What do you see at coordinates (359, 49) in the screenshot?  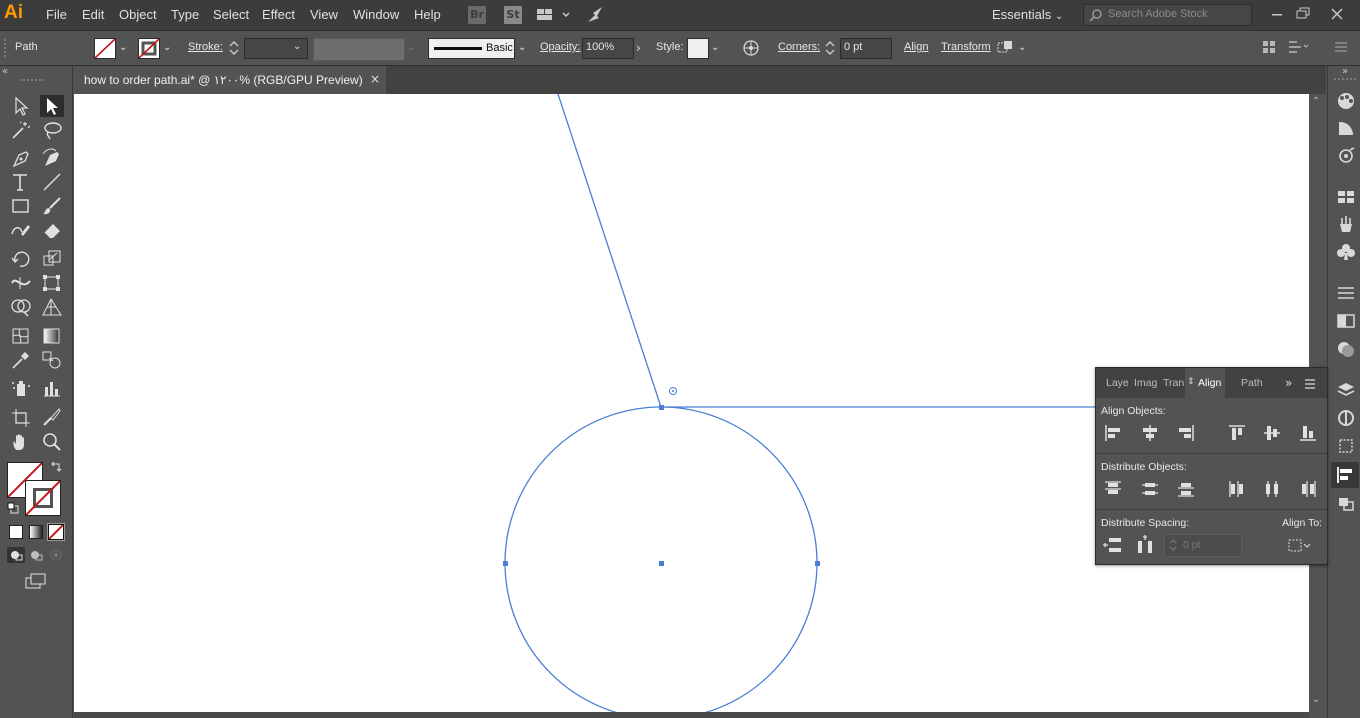 I see `variable-width-profile` at bounding box center [359, 49].